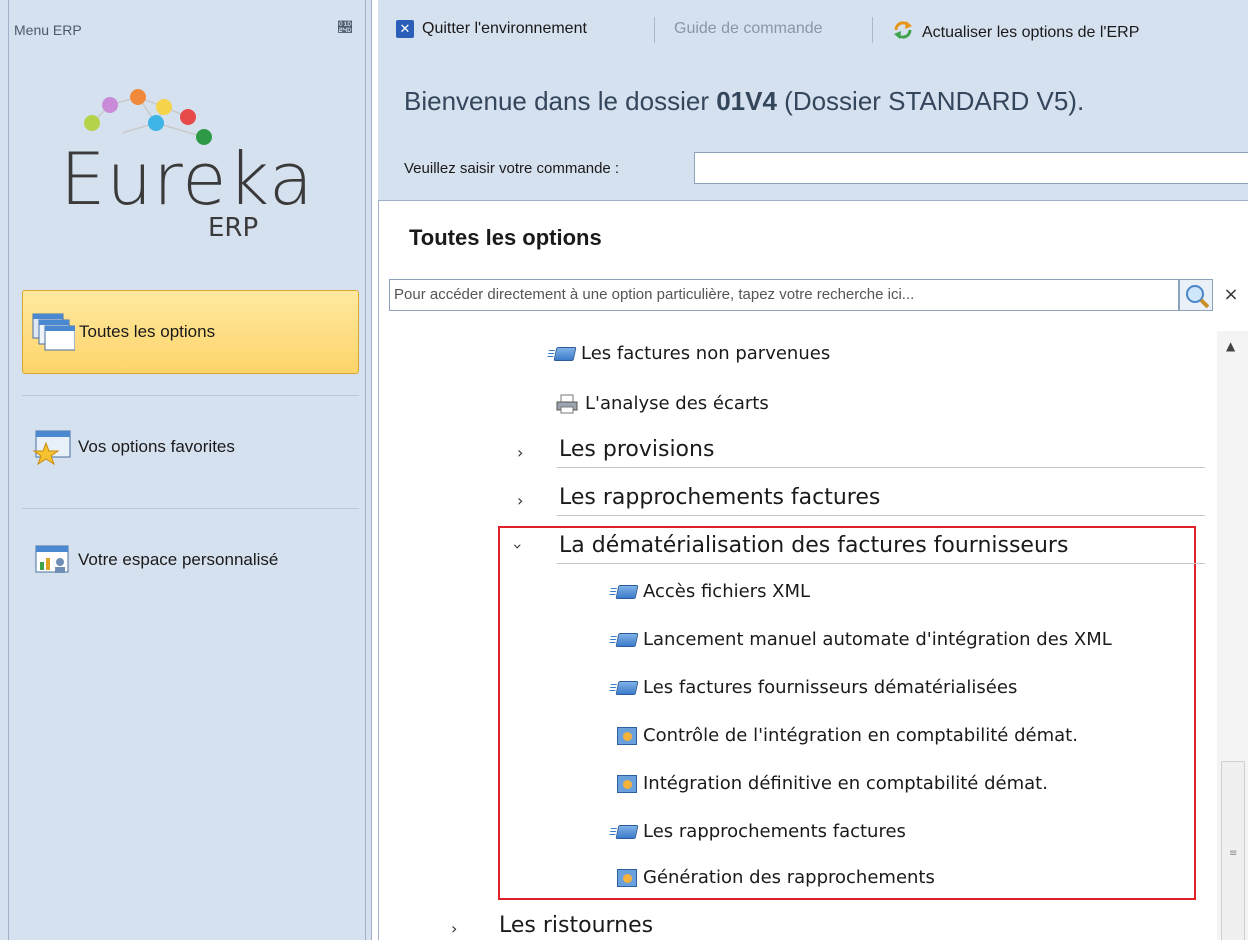 The width and height of the screenshot is (1248, 940). I want to click on tree-category-label: Les provisions, so click(637, 449).